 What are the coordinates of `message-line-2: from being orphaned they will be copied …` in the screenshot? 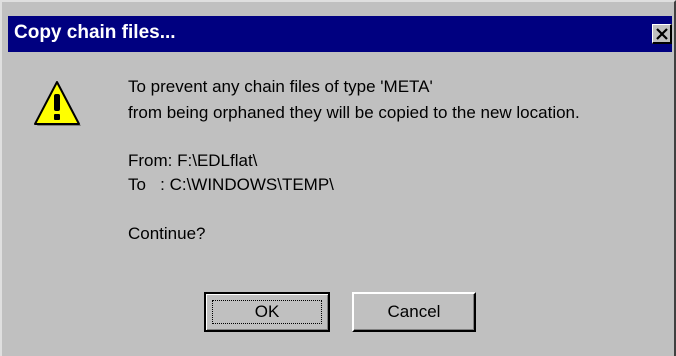 It's located at (354, 112).